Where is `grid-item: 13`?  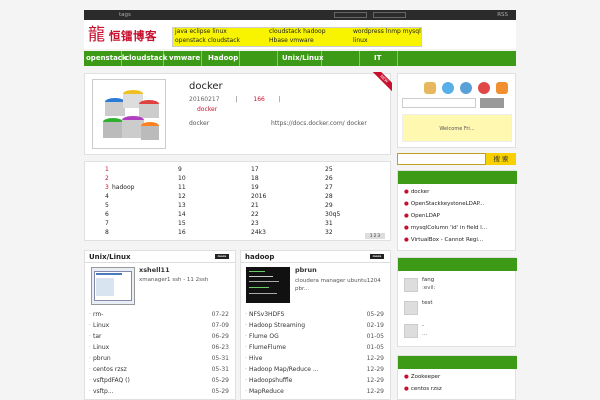
grid-item: 13 is located at coordinates (182, 205).